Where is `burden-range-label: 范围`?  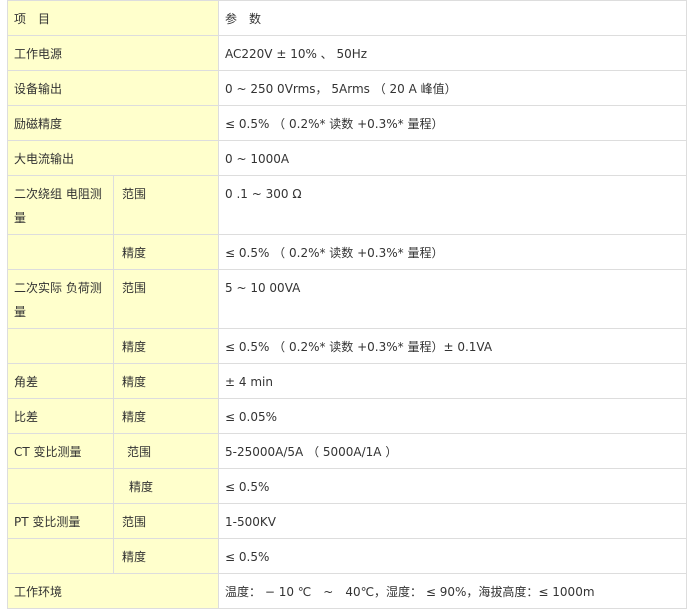
burden-range-label: 范围 is located at coordinates (134, 288).